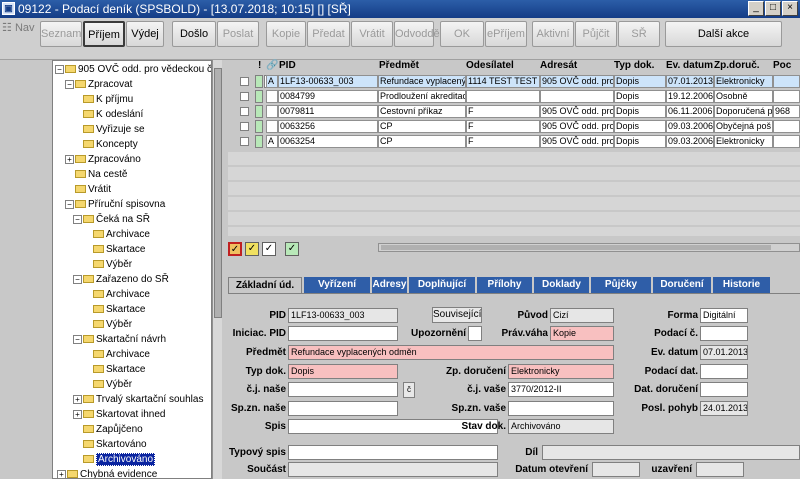 This screenshot has width=800, height=479. I want to click on poslpohyb-field: 24.01.2013, so click(724, 408).